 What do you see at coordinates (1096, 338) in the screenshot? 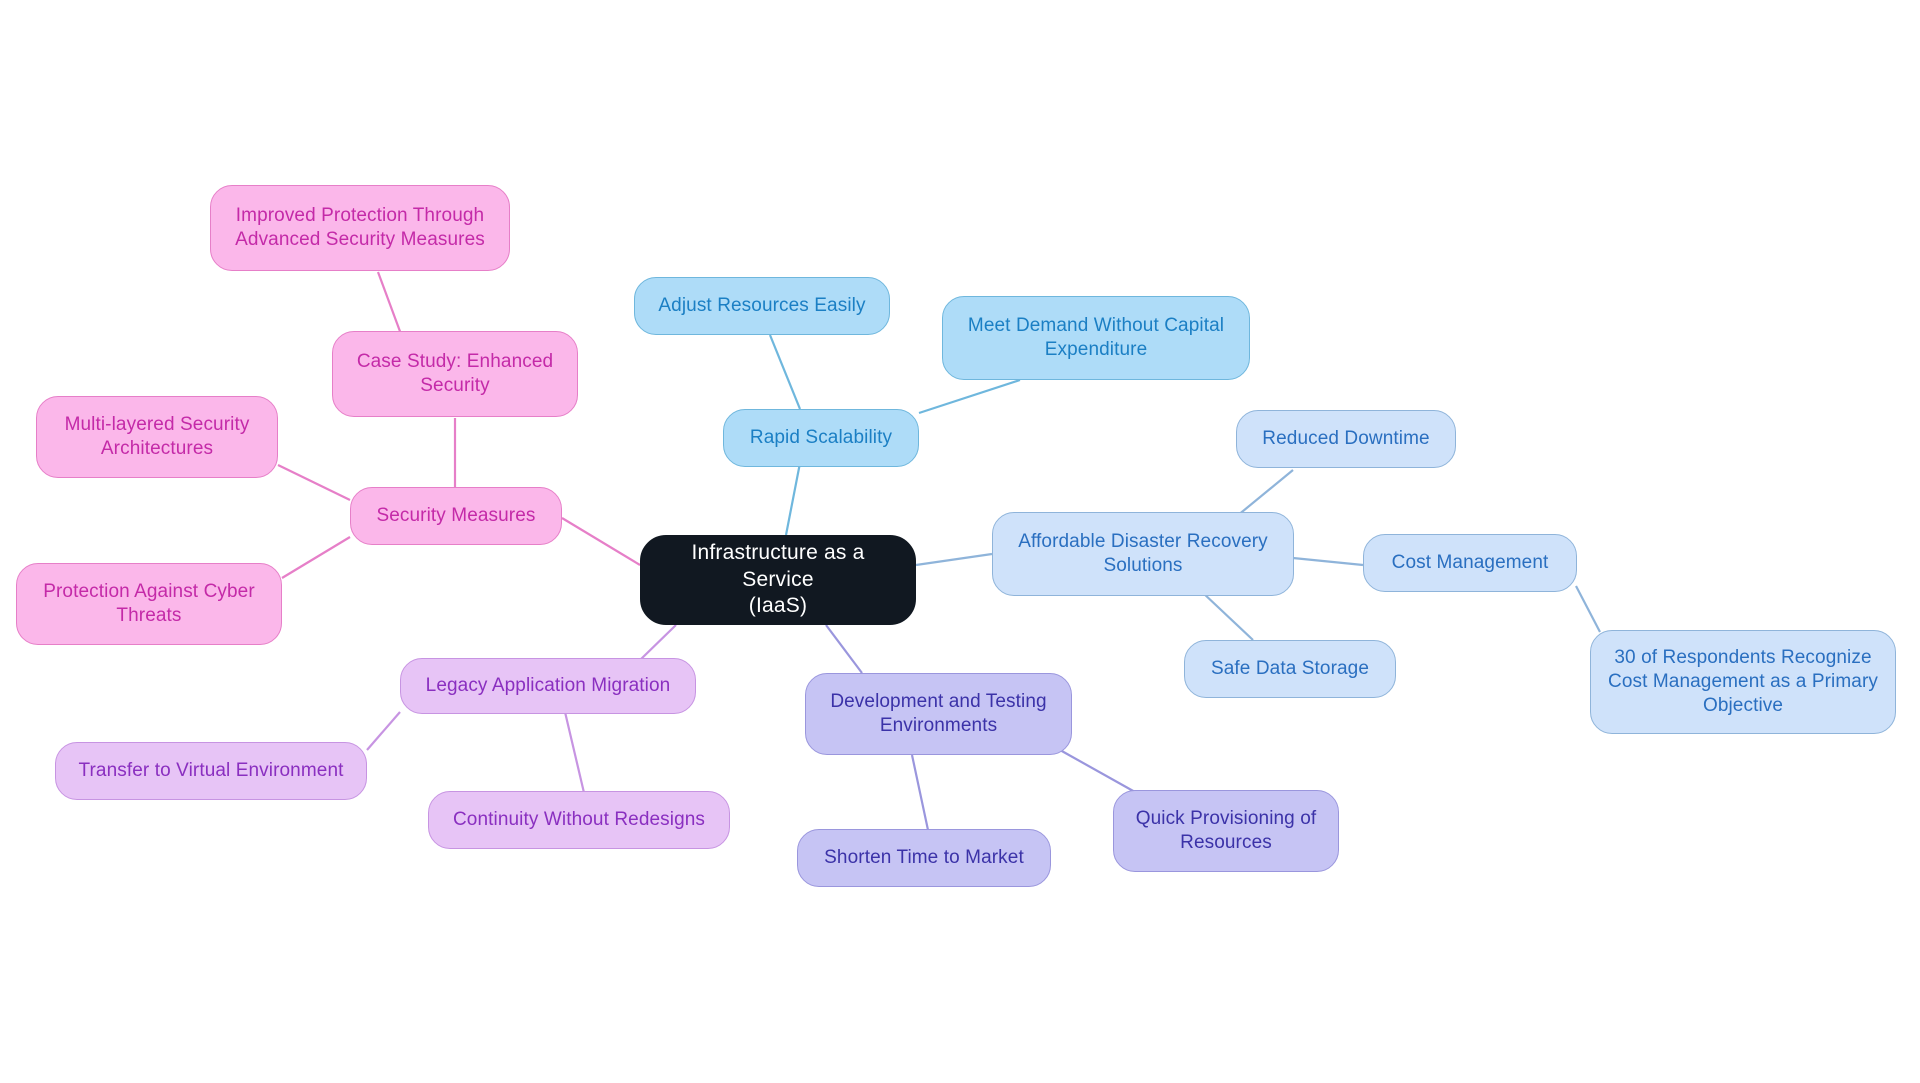
I see `node-meet-demand: Meet Demand Without Capital Expenditure` at bounding box center [1096, 338].